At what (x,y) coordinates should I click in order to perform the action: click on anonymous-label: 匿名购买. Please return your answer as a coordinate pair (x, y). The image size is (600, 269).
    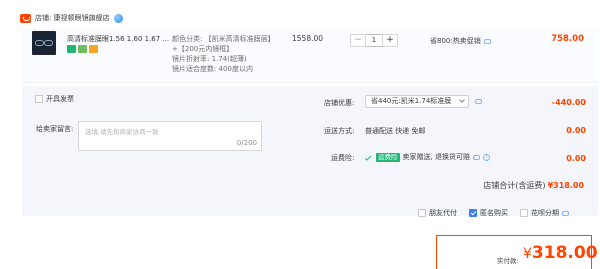
    Looking at the image, I should click on (494, 213).